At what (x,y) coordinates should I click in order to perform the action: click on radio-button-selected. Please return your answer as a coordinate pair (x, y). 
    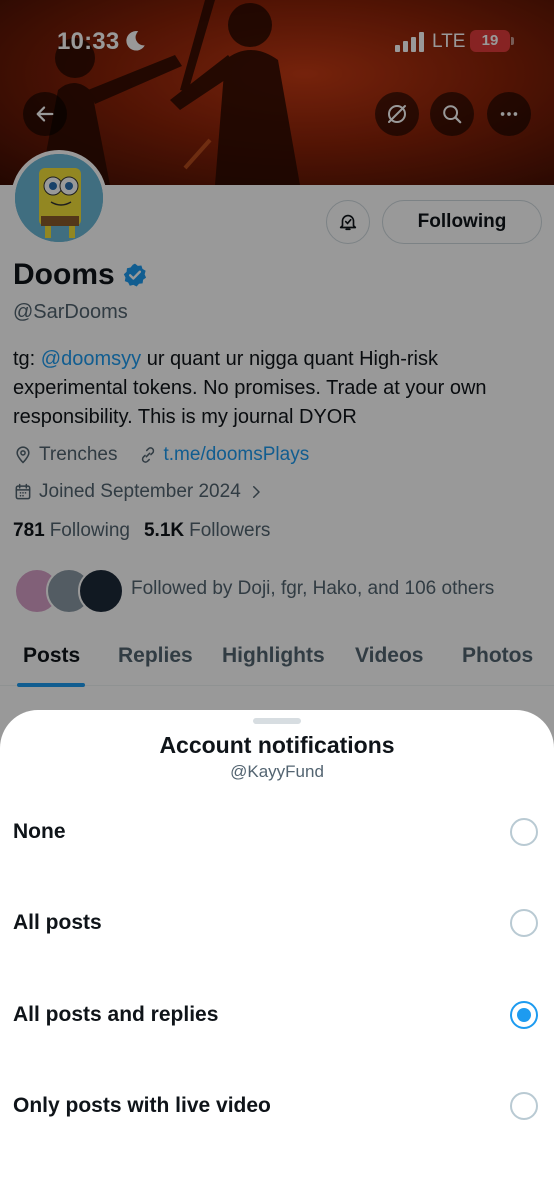
    Looking at the image, I should click on (524, 1015).